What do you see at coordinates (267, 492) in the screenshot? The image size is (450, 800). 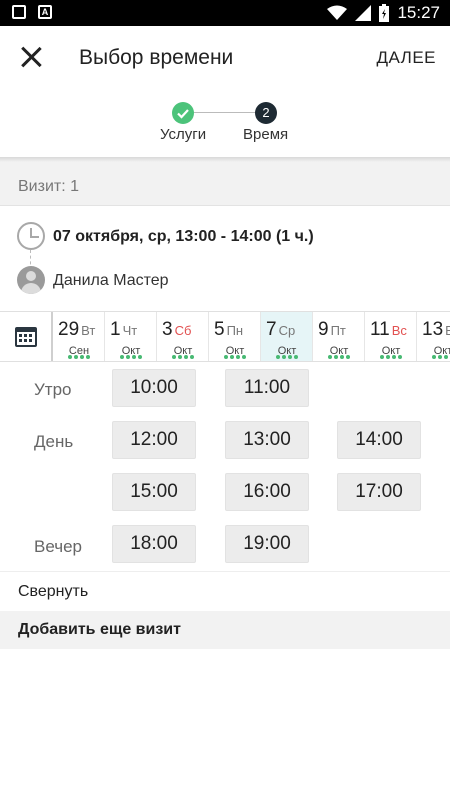 I see `time-slot: 16:00` at bounding box center [267, 492].